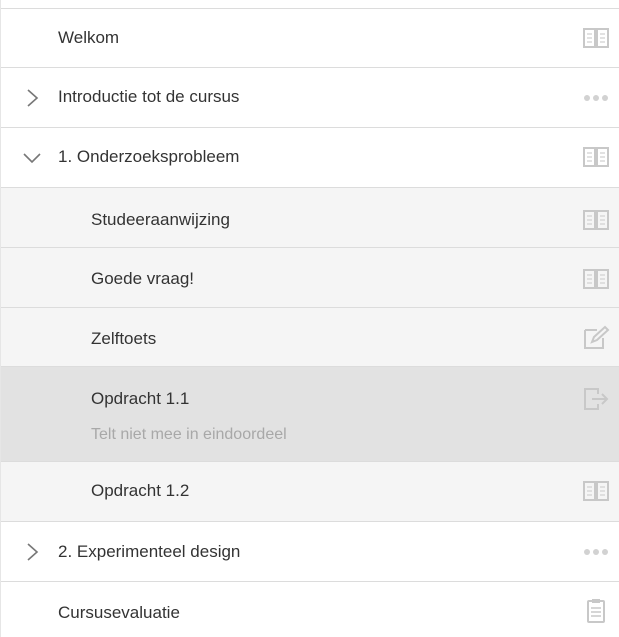  I want to click on nav-item-label: 2. Experimenteel design, so click(149, 551).